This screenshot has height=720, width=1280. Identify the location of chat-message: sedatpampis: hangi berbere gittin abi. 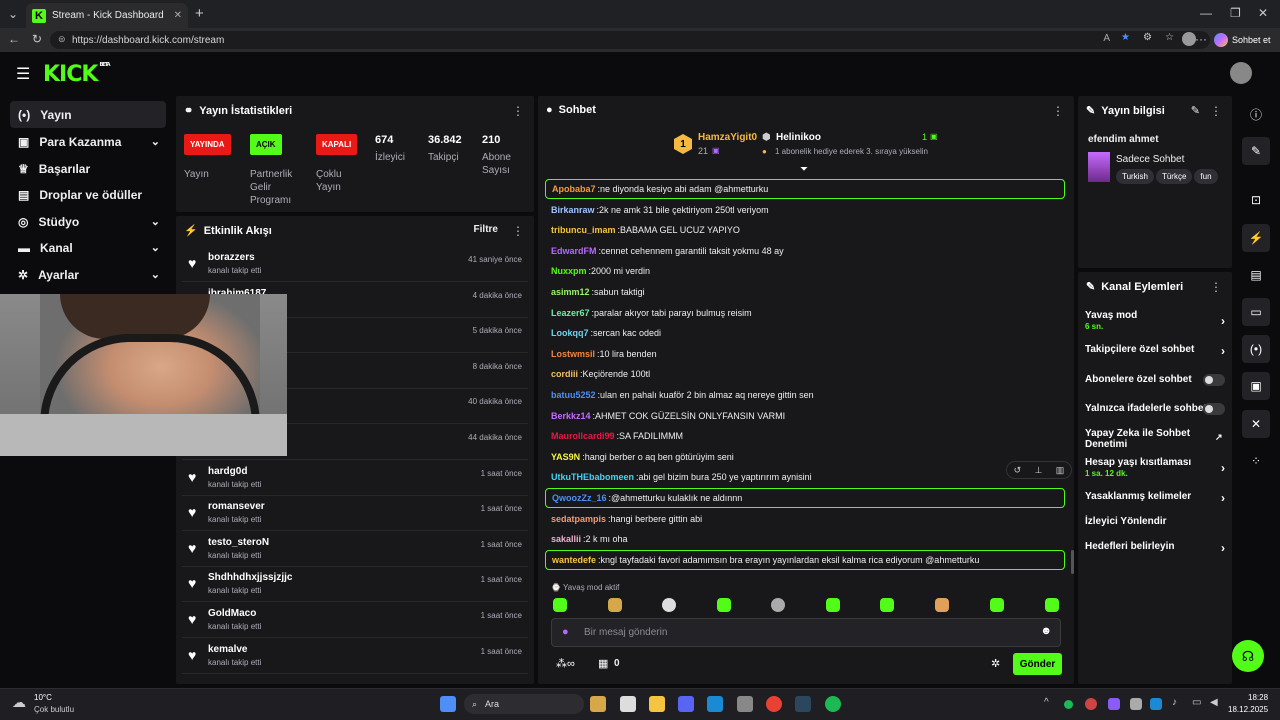
(805, 519).